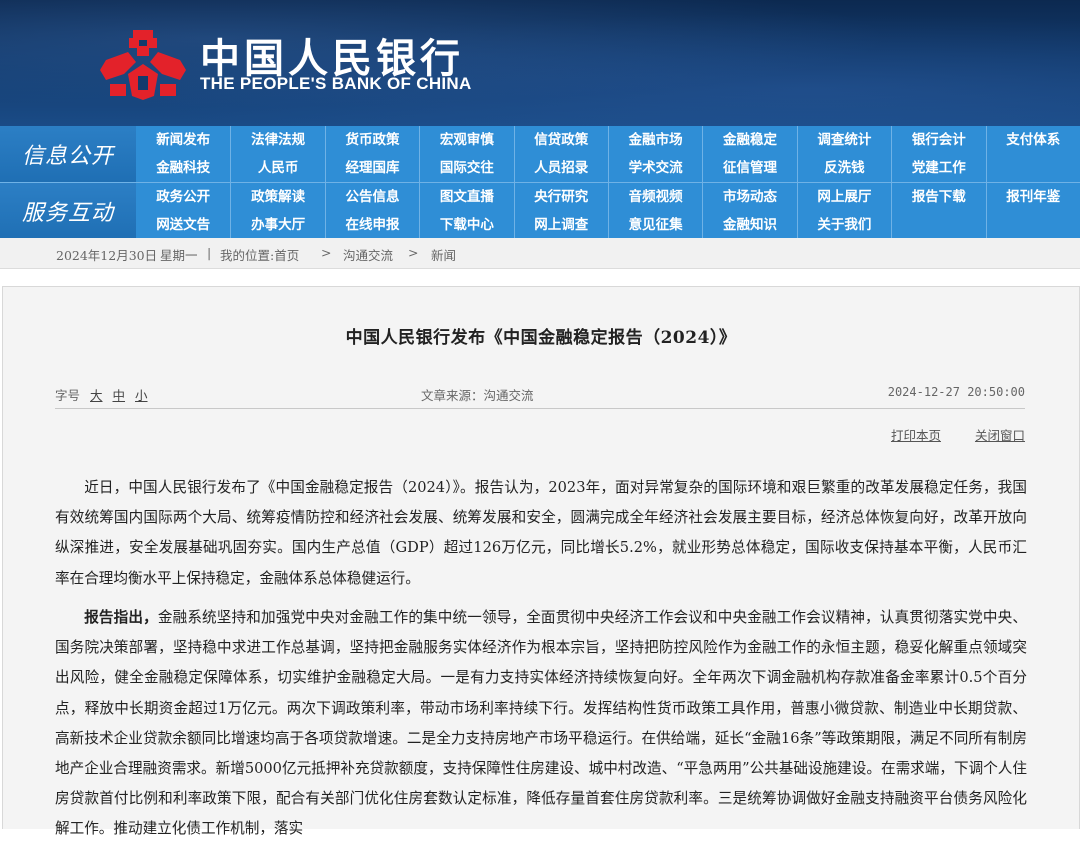 The height and width of the screenshot is (845, 1080). What do you see at coordinates (277, 197) in the screenshot?
I see `nav-item: 政策解读` at bounding box center [277, 197].